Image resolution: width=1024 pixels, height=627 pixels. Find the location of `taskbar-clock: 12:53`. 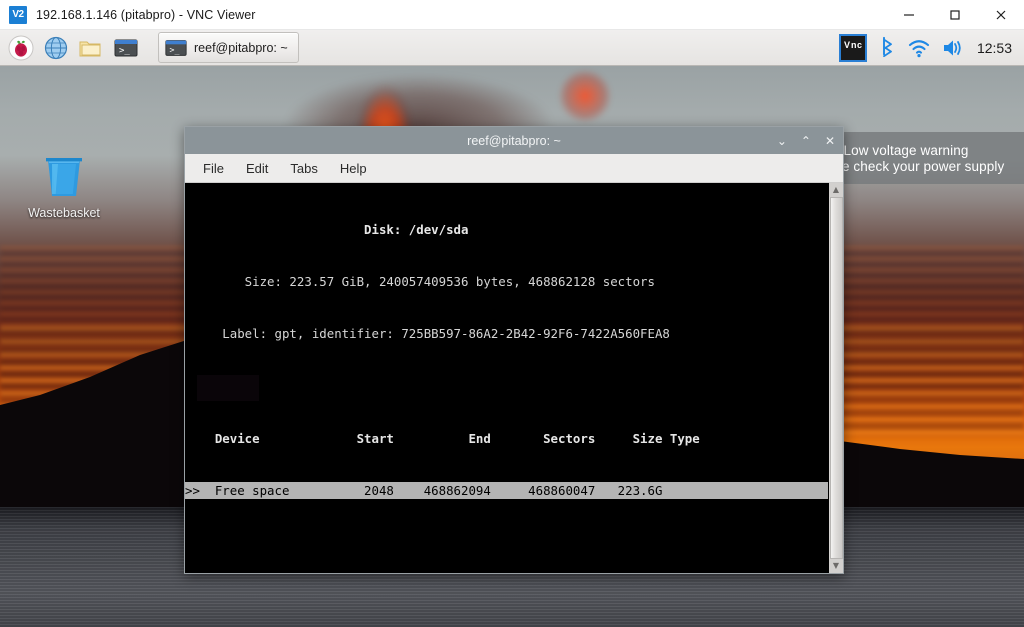

taskbar-clock: 12:53 is located at coordinates (993, 48).